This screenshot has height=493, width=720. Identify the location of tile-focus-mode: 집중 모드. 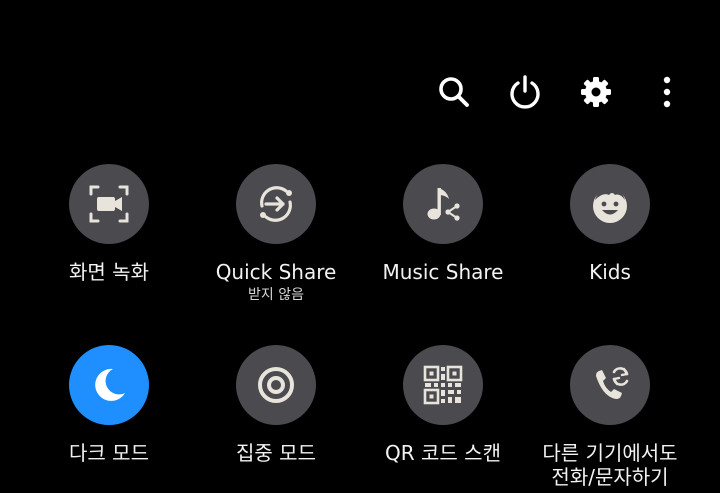
(276, 405).